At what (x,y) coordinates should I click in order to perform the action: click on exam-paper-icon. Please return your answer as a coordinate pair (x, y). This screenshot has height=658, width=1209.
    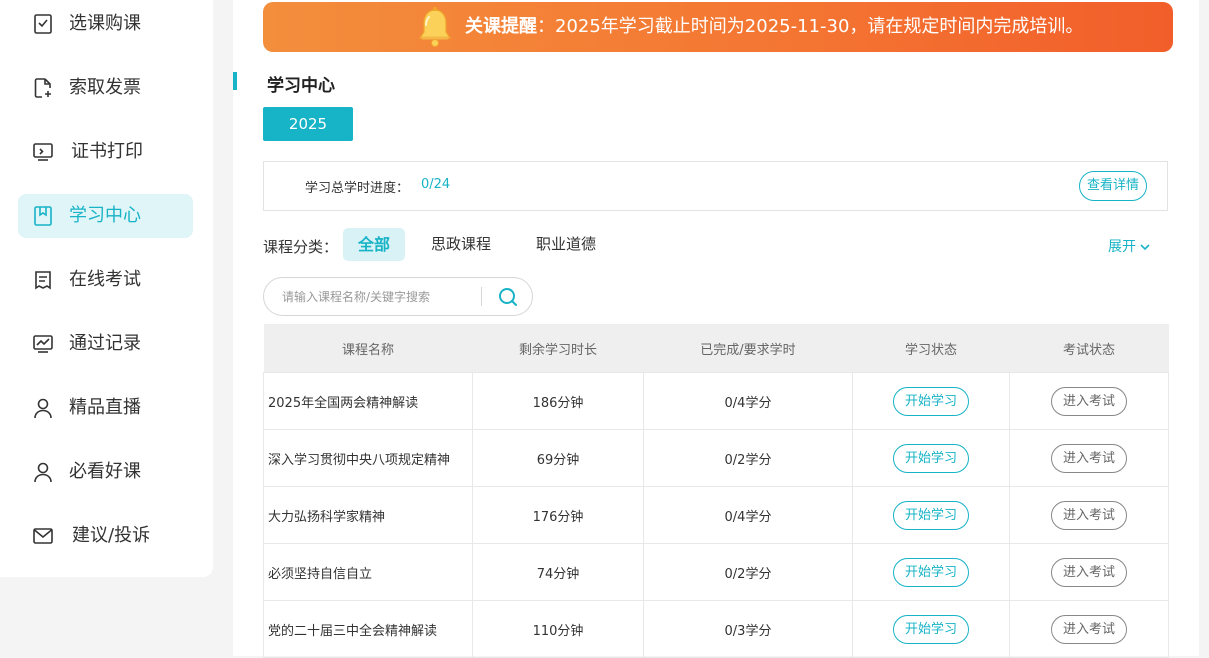
    Looking at the image, I should click on (43, 280).